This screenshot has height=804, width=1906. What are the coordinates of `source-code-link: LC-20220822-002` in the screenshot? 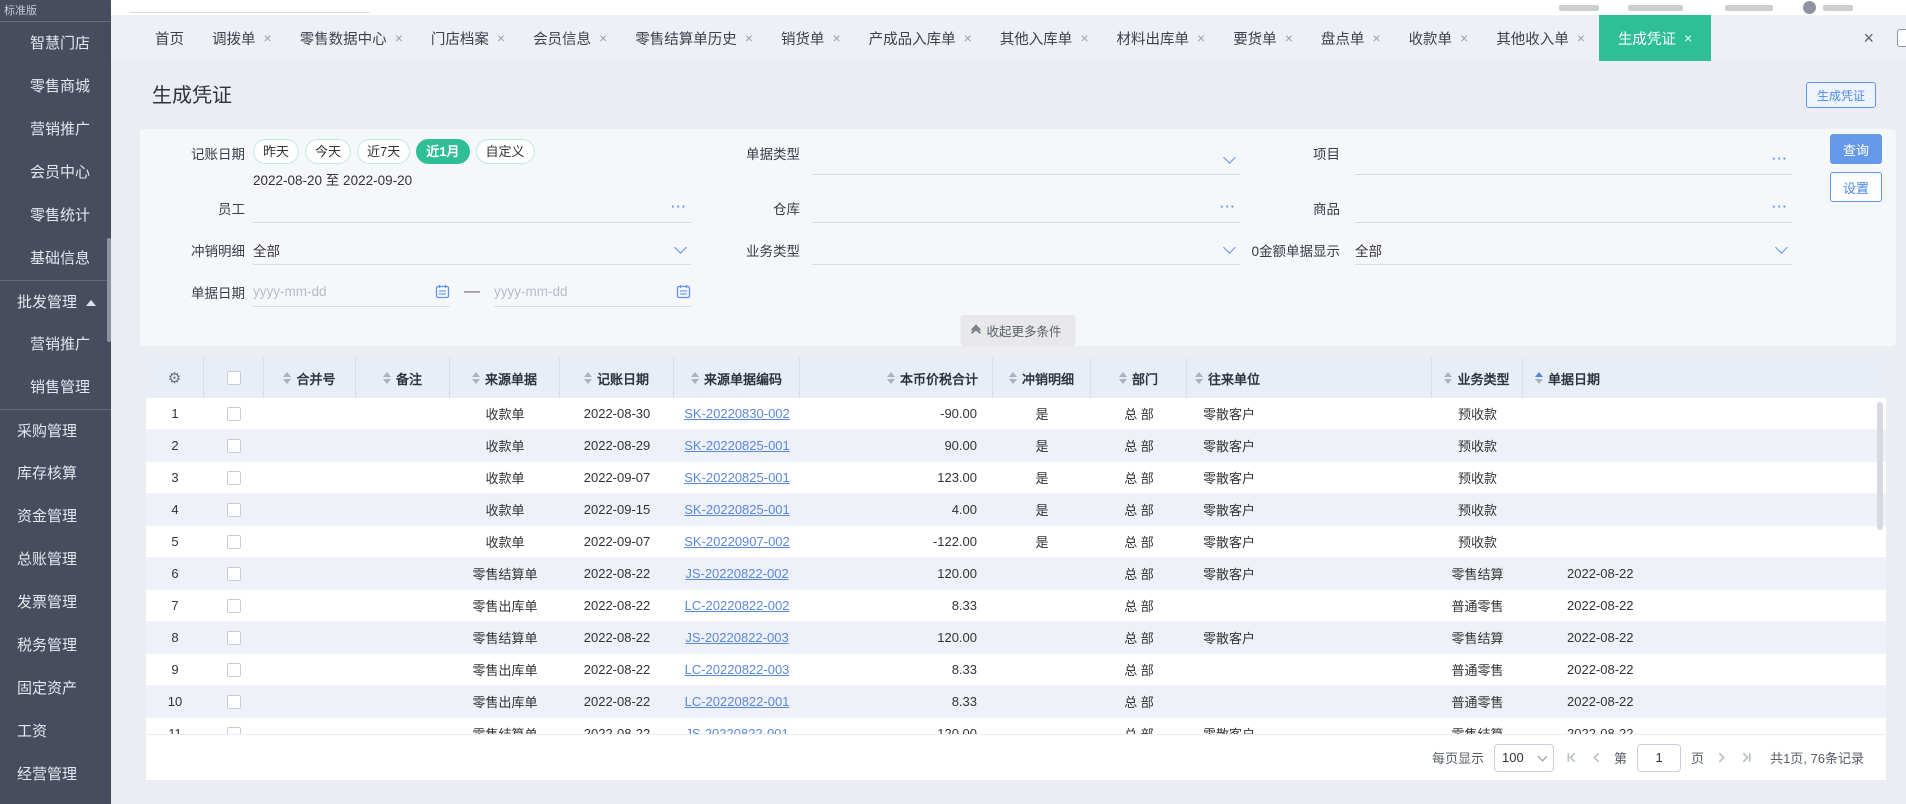 It's located at (737, 605).